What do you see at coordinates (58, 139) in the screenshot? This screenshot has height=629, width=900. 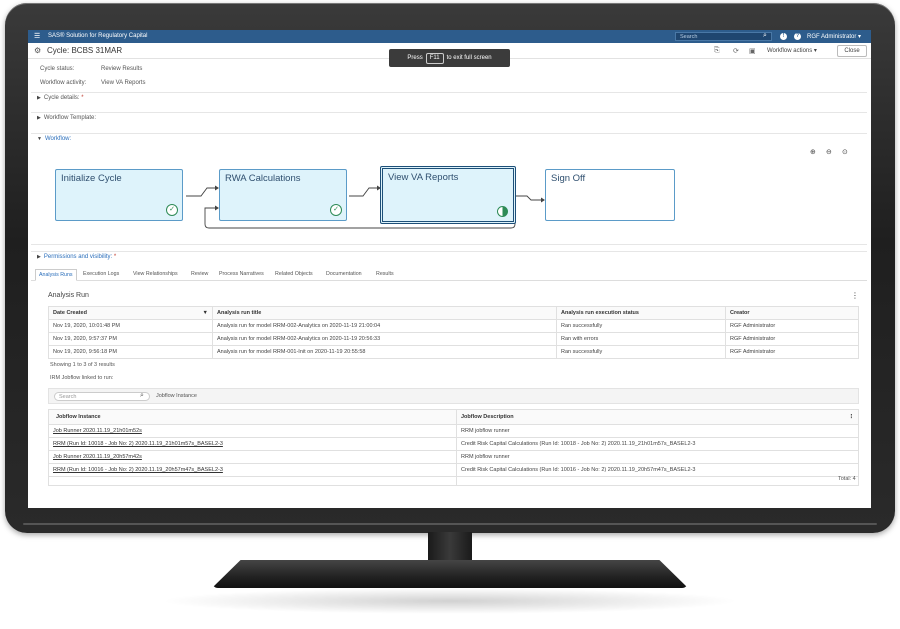 I see `section-workflow-label: Workflow:` at bounding box center [58, 139].